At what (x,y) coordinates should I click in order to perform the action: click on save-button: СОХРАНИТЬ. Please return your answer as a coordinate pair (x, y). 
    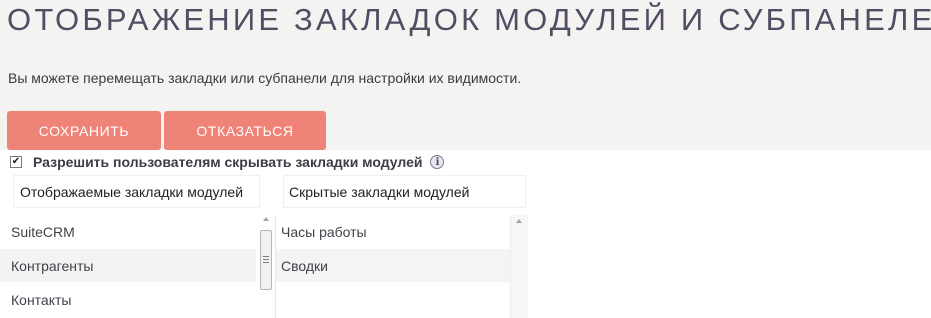
    Looking at the image, I should click on (84, 130).